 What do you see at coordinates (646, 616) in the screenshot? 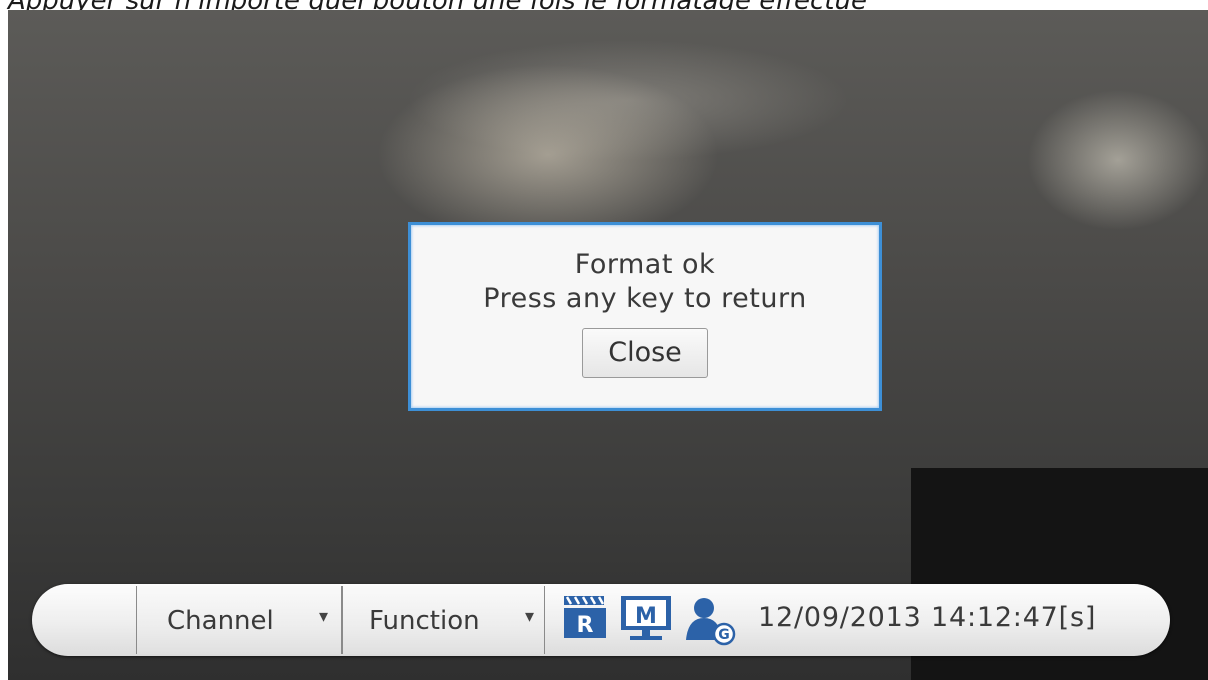
I see `svg-text: M` at bounding box center [646, 616].